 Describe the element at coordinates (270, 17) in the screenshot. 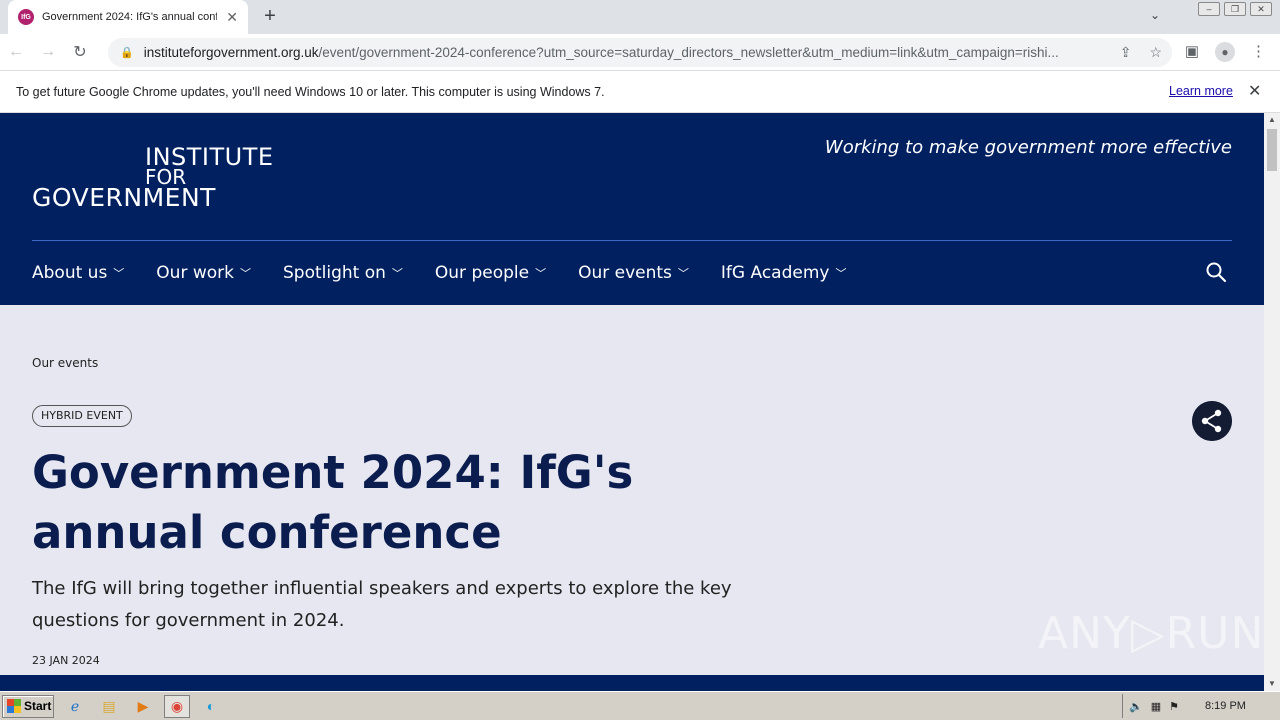

I see `new-tab-button: +` at that location.